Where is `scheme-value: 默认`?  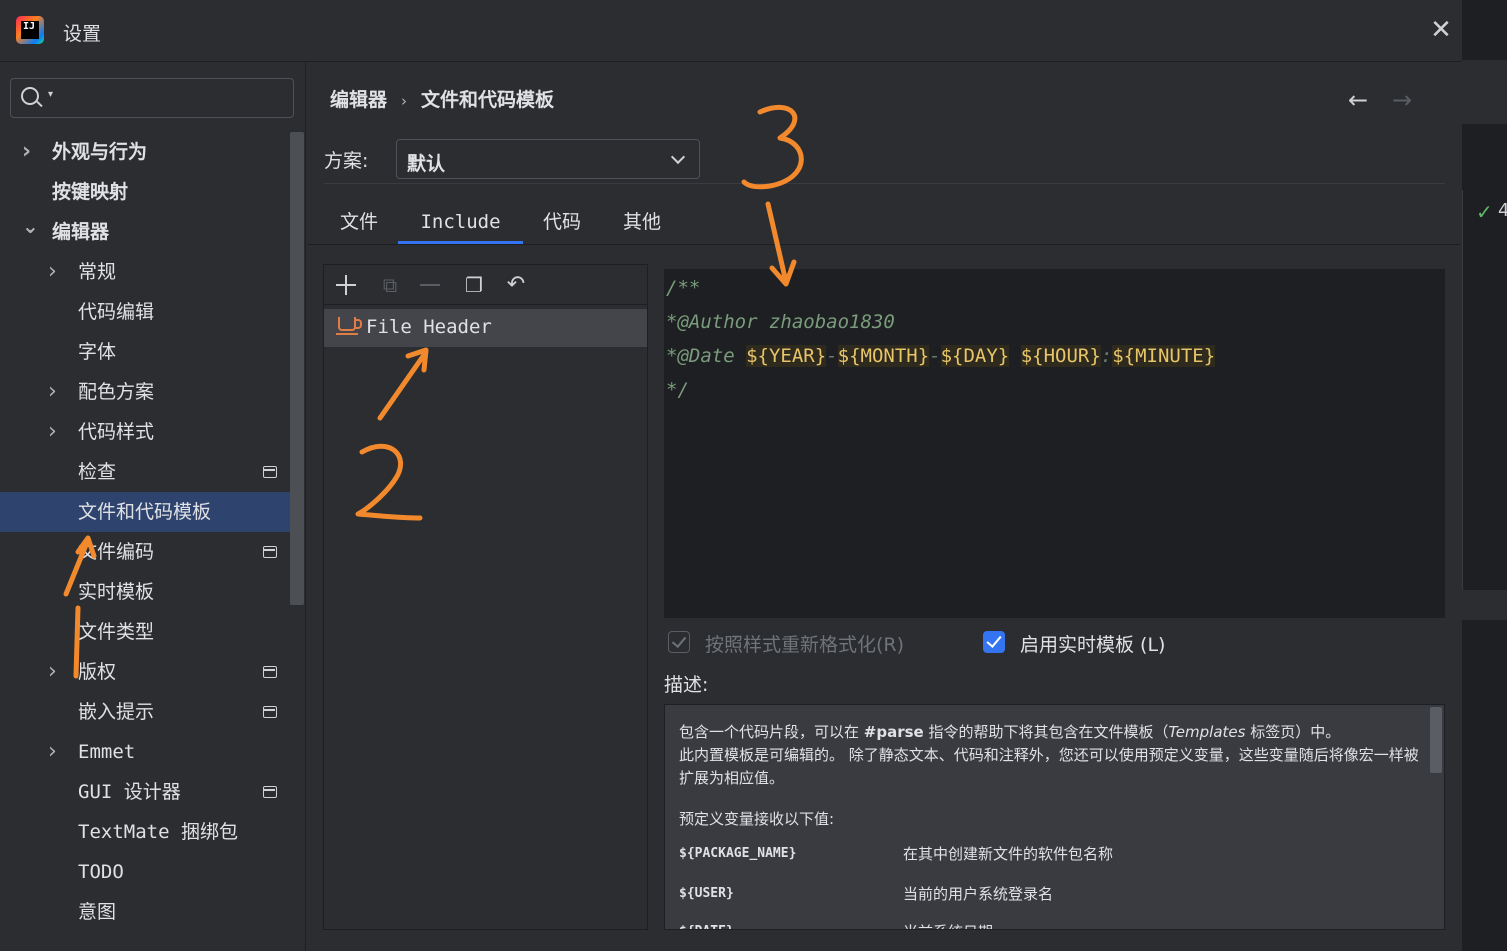 scheme-value: 默认 is located at coordinates (426, 164).